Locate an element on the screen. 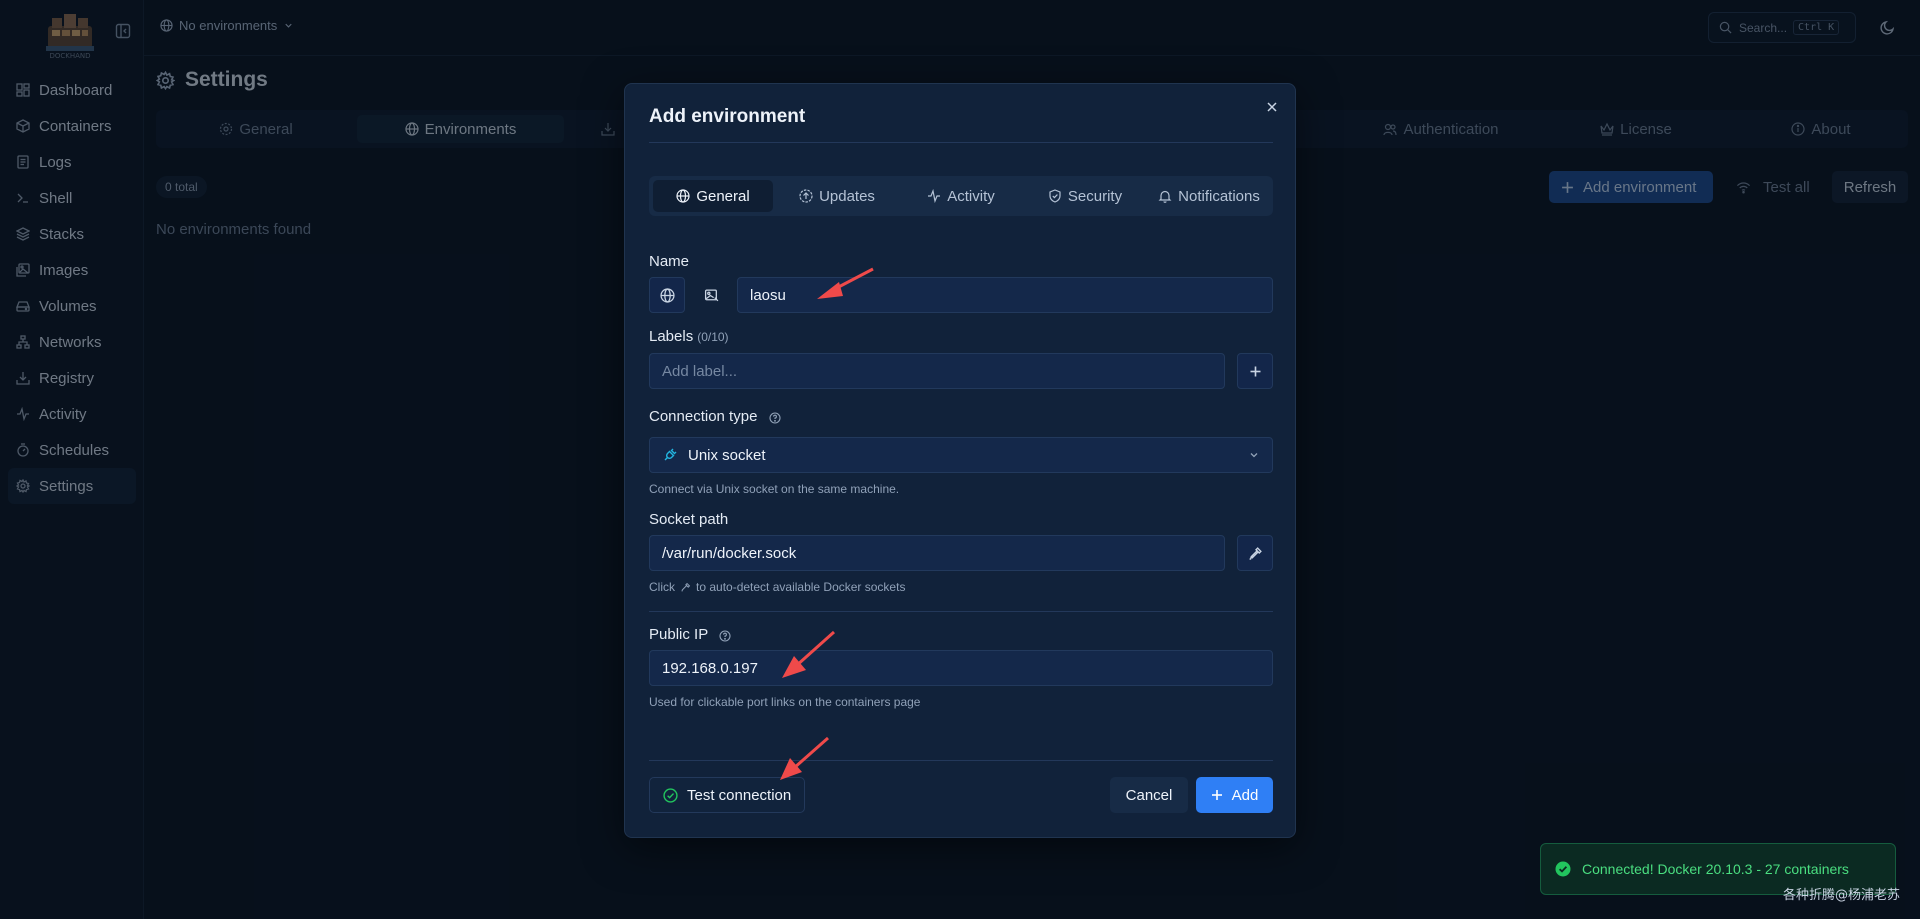  cancel-button: Cancel is located at coordinates (1149, 795).